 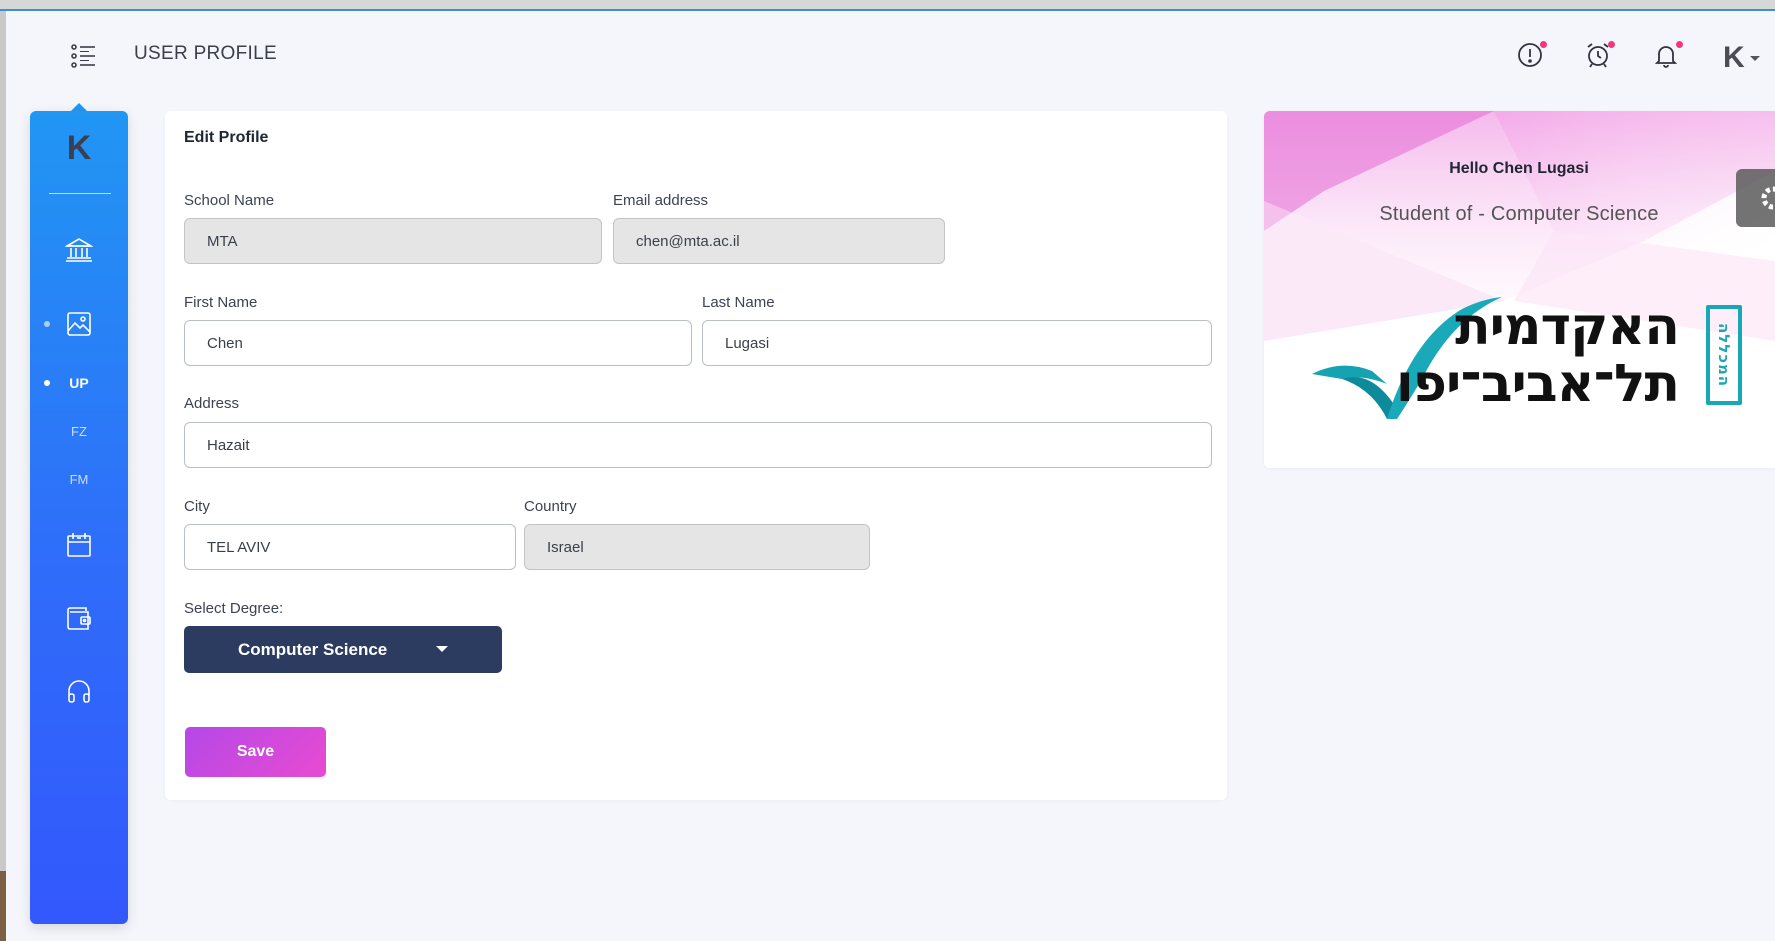 What do you see at coordinates (442, 649) in the screenshot?
I see `caret-down-icon` at bounding box center [442, 649].